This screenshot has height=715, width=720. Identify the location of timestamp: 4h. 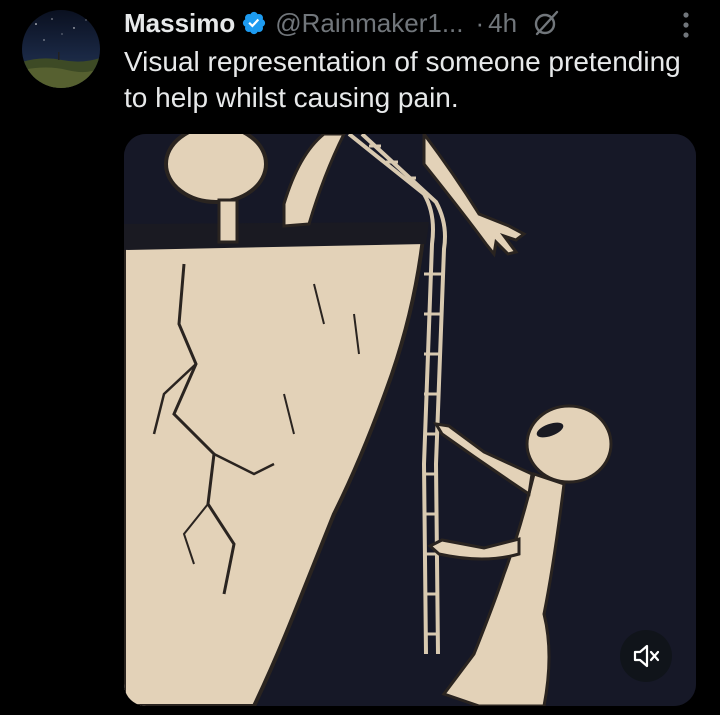
(502, 23).